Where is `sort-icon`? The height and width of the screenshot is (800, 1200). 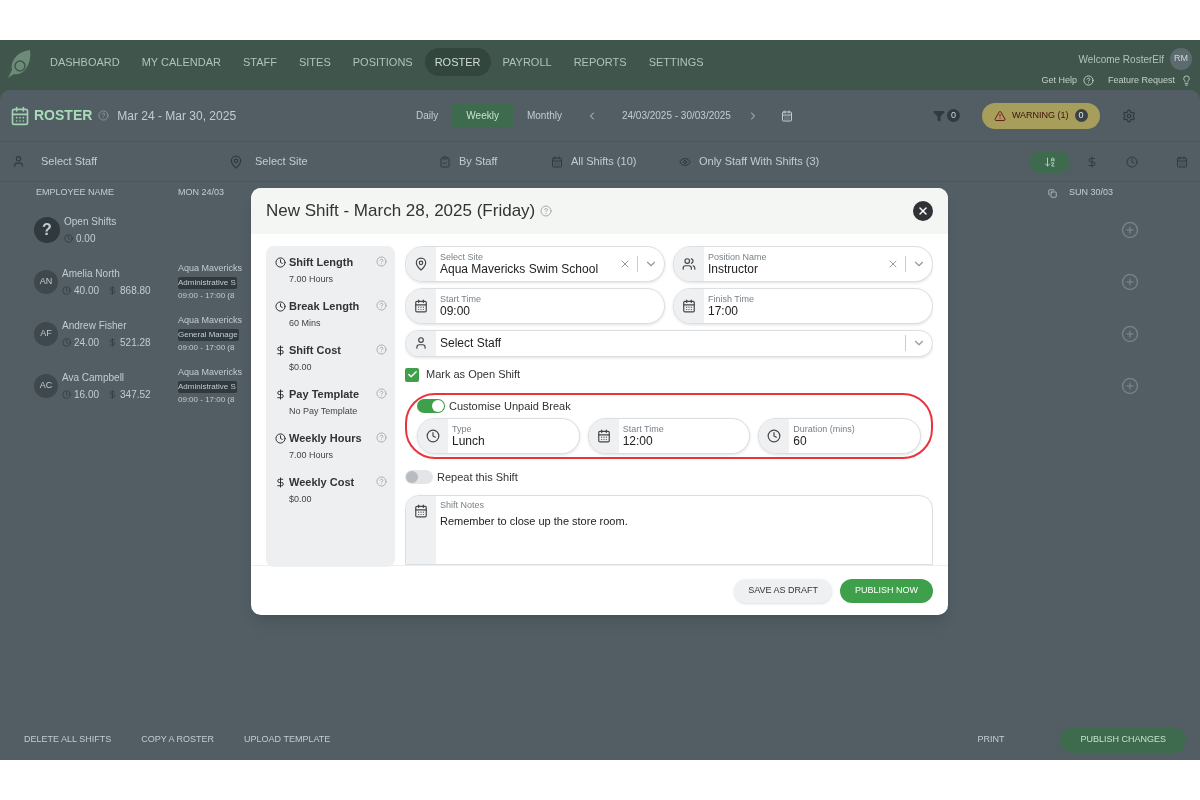 sort-icon is located at coordinates (1050, 161).